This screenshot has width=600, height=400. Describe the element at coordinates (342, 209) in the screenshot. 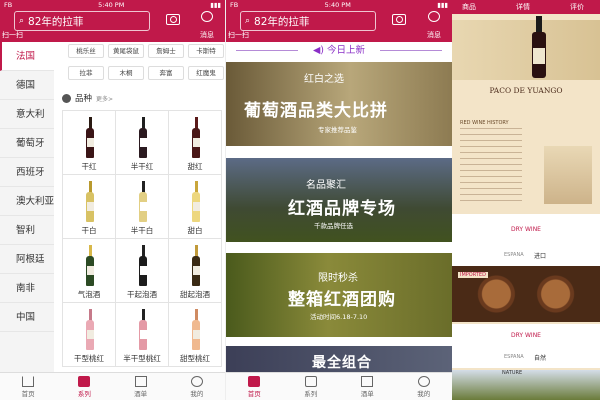

I see `banner-title: 红酒品牌专场` at that location.